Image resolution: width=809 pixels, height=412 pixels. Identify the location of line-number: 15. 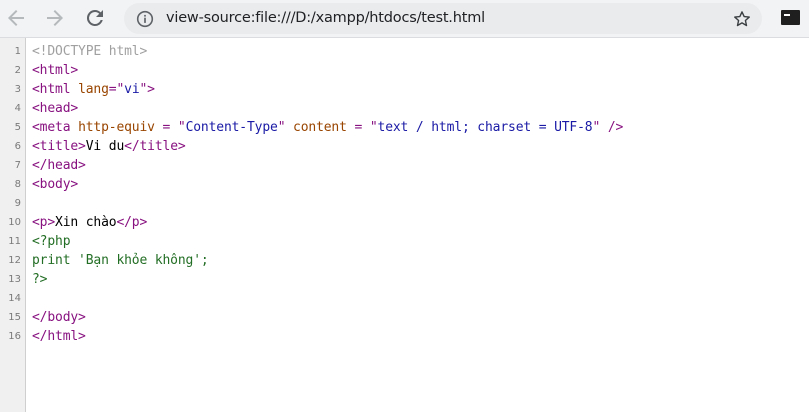
(14, 317).